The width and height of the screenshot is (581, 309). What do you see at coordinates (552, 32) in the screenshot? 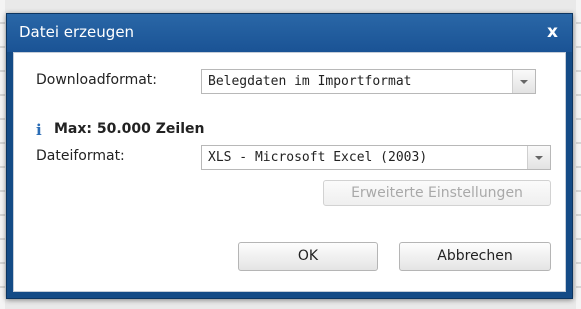
I see `close-icon: x` at bounding box center [552, 32].